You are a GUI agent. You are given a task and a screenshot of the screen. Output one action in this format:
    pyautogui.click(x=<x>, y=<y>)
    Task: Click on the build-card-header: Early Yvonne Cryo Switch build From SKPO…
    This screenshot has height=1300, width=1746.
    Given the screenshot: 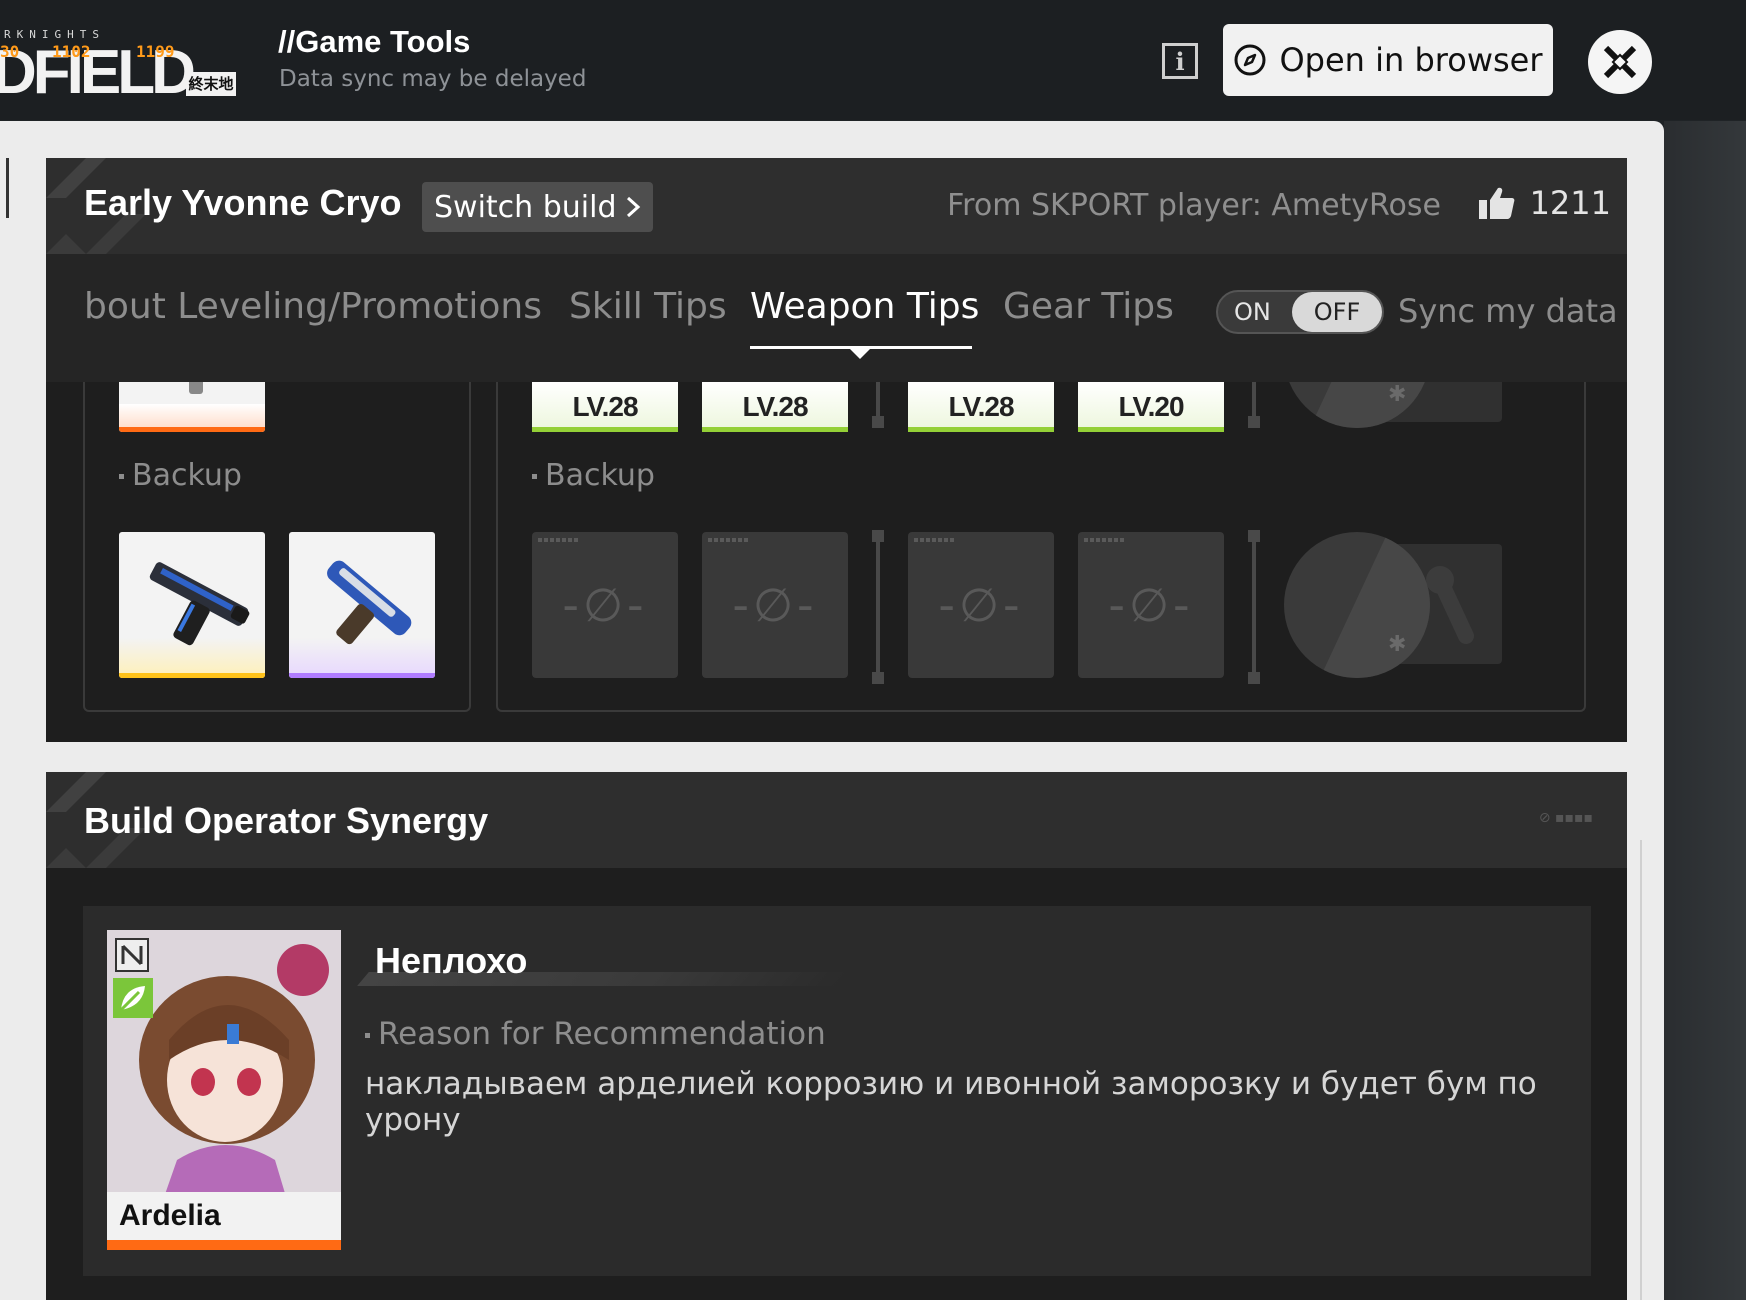 What is the action you would take?
    pyautogui.click(x=836, y=206)
    